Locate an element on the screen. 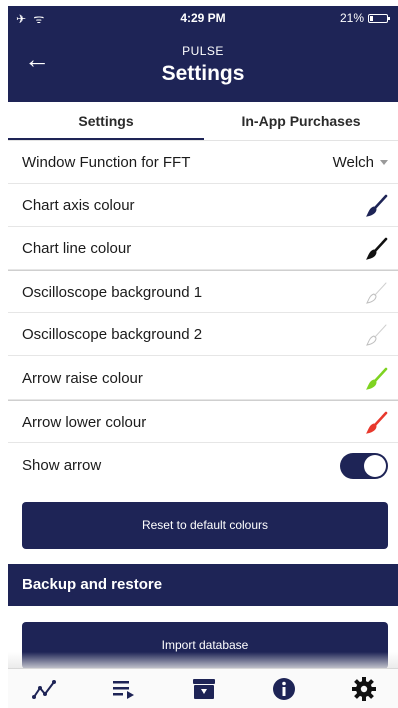 The width and height of the screenshot is (398, 708). battery-percent: 21% is located at coordinates (351, 18).